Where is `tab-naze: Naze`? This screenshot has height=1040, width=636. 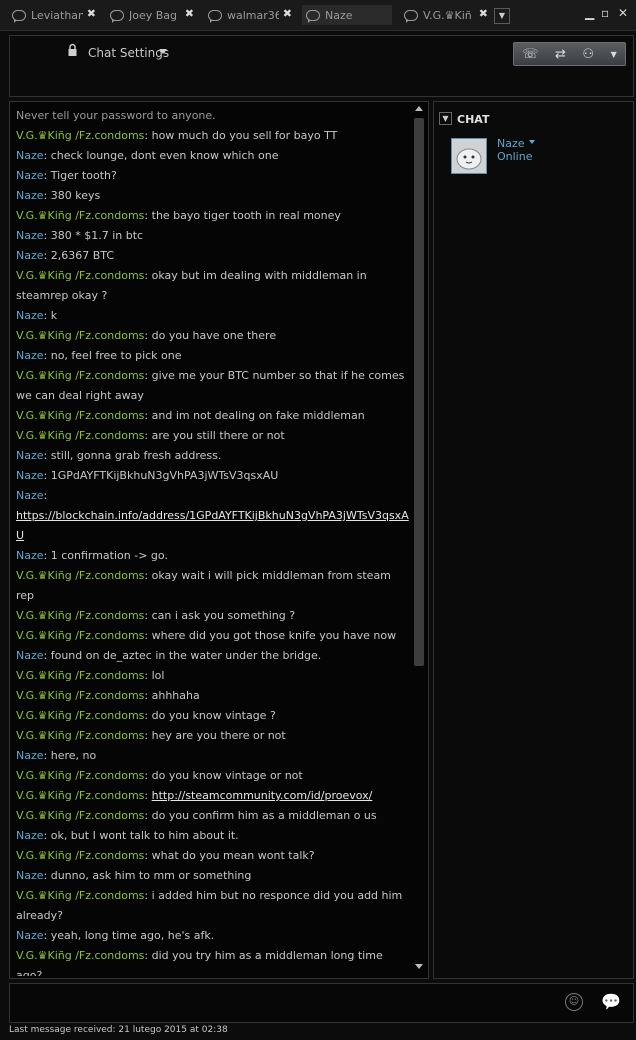
tab-naze: Naze is located at coordinates (347, 15).